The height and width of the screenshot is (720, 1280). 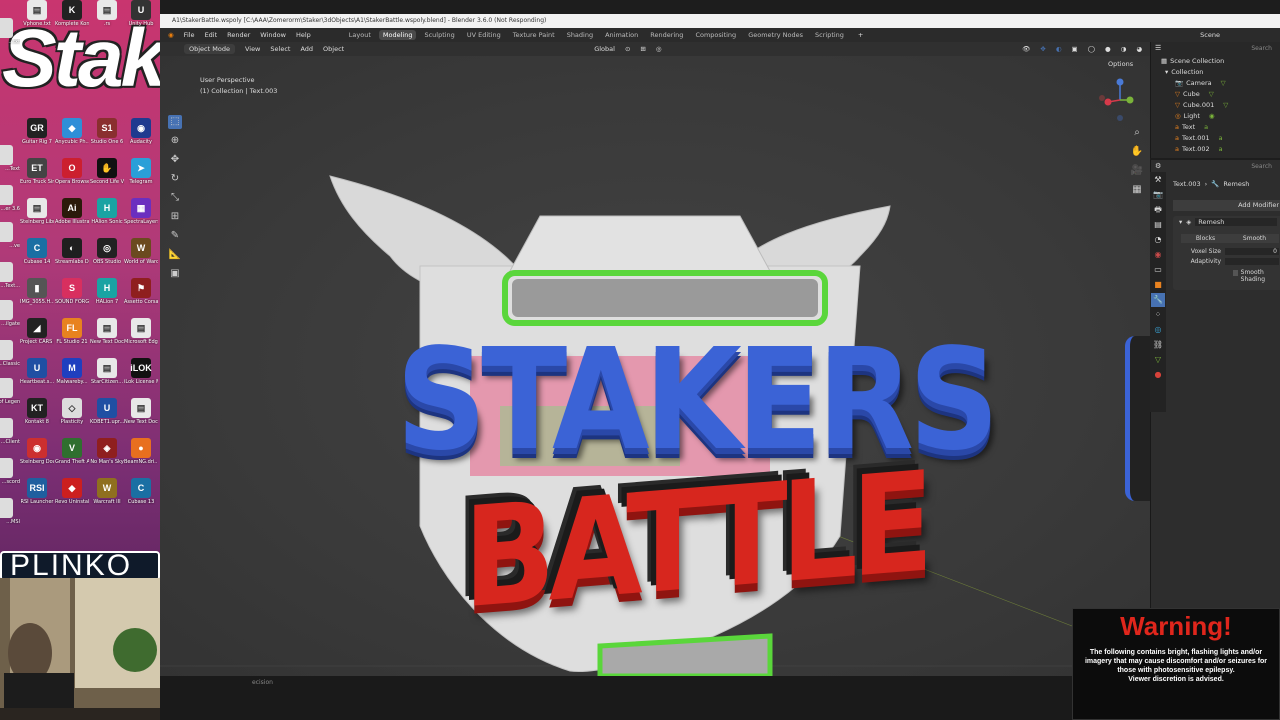 I want to click on mode-selector: Object Mode, so click(x=209, y=49).